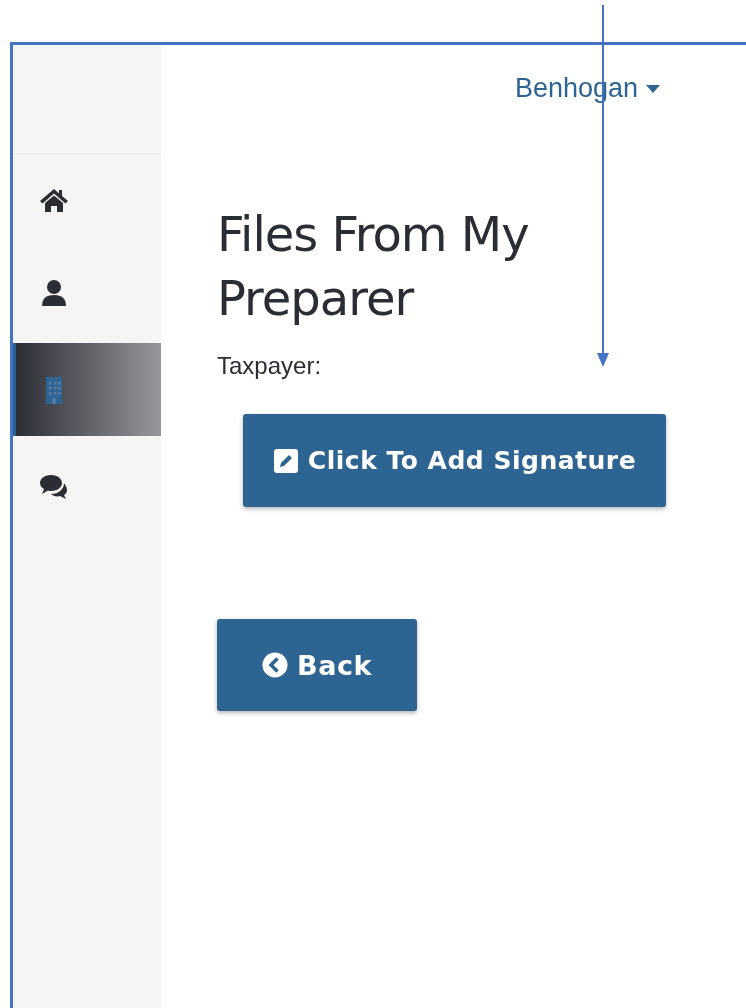  What do you see at coordinates (317, 665) in the screenshot?
I see `back-button: Back` at bounding box center [317, 665].